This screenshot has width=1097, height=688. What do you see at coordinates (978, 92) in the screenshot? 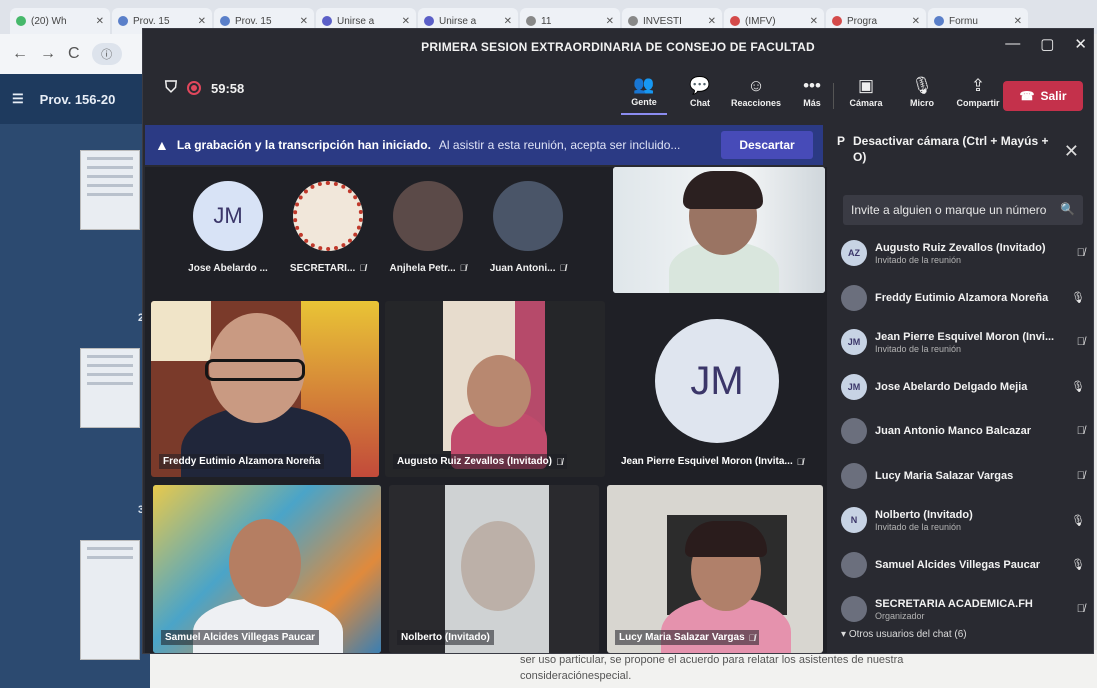
I see `share-button: ⇪ Compartir` at bounding box center [978, 92].